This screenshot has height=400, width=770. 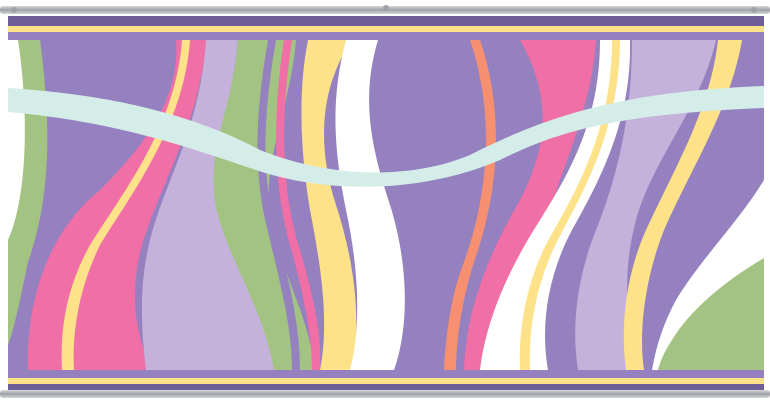 What do you see at coordinates (386, 374) in the screenshot?
I see `bottom-purple-band` at bounding box center [386, 374].